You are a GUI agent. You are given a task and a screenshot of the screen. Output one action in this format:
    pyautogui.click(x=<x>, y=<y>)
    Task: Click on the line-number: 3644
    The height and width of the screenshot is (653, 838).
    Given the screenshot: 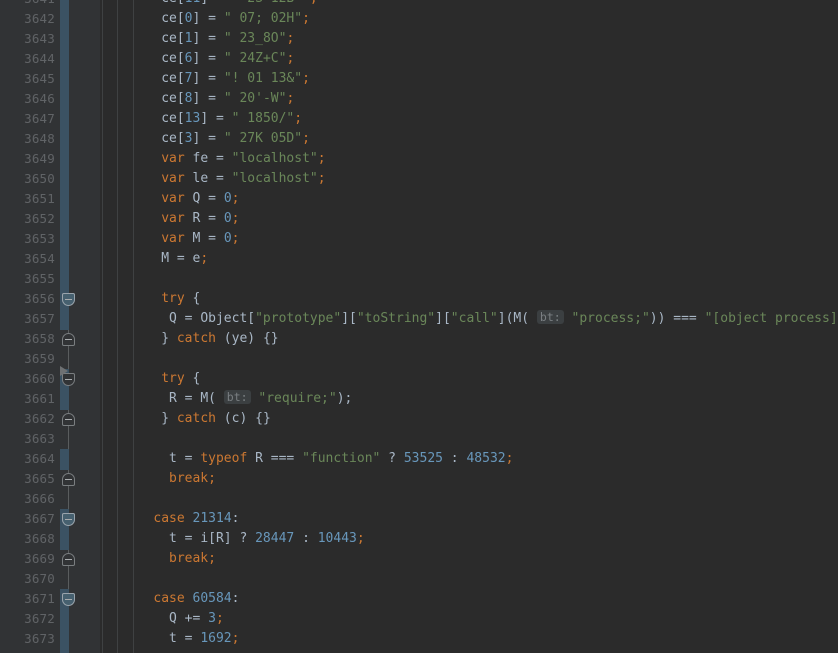 What is the action you would take?
    pyautogui.click(x=27, y=59)
    